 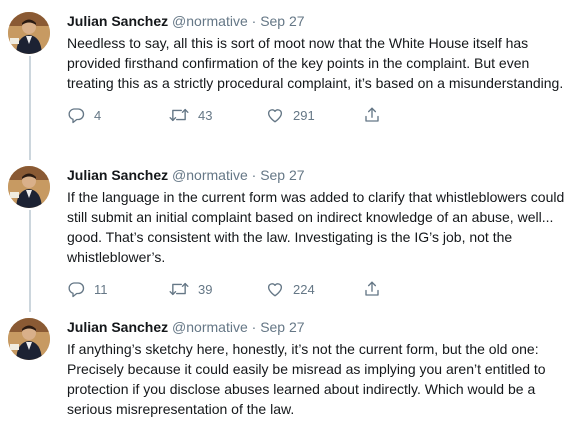 What do you see at coordinates (190, 289) in the screenshot?
I see `retweet-button: 39` at bounding box center [190, 289].